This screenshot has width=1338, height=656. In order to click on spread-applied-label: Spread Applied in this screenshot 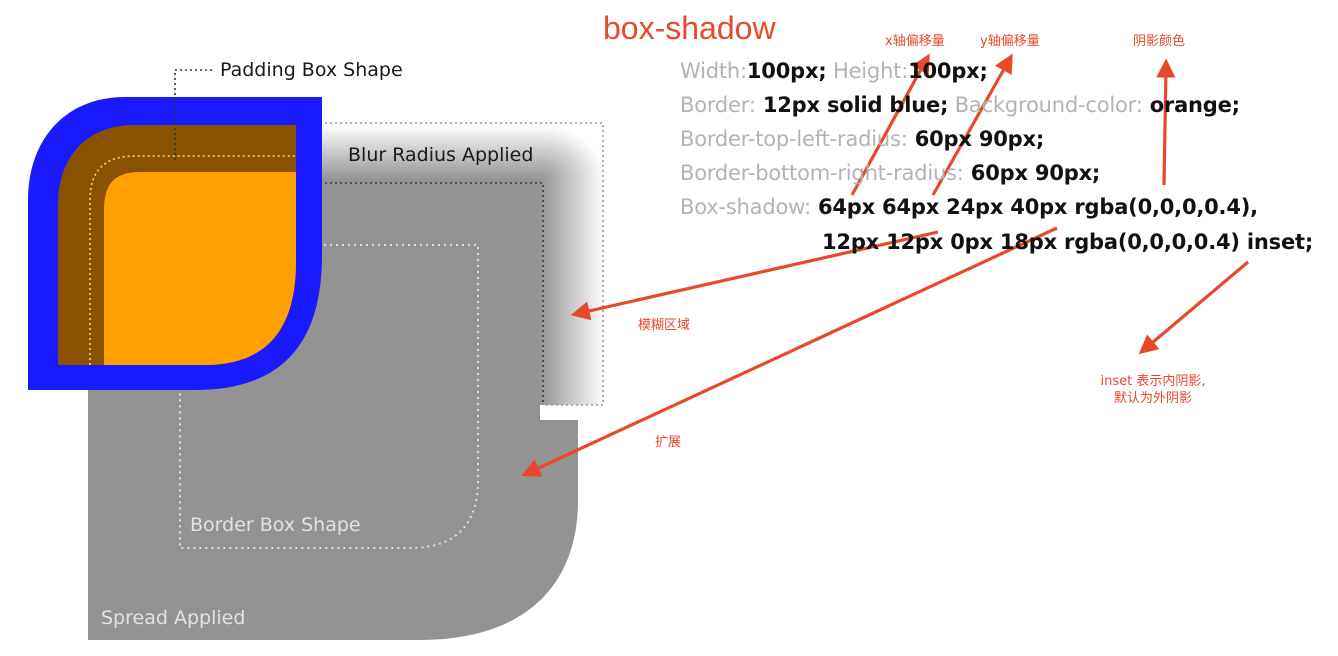, I will do `click(173, 618)`.